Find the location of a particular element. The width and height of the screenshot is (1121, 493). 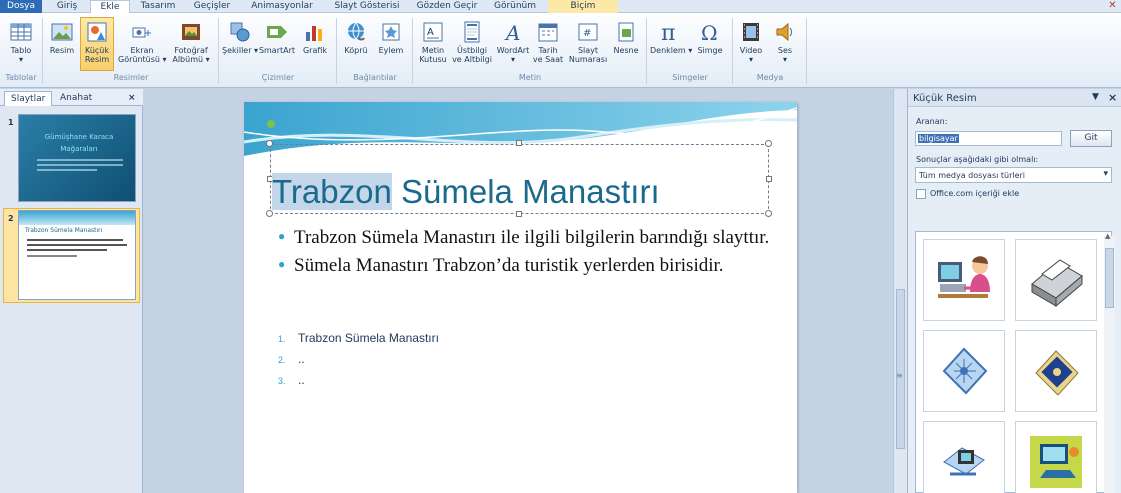

video-button: Video ▾ is located at coordinates (751, 42).